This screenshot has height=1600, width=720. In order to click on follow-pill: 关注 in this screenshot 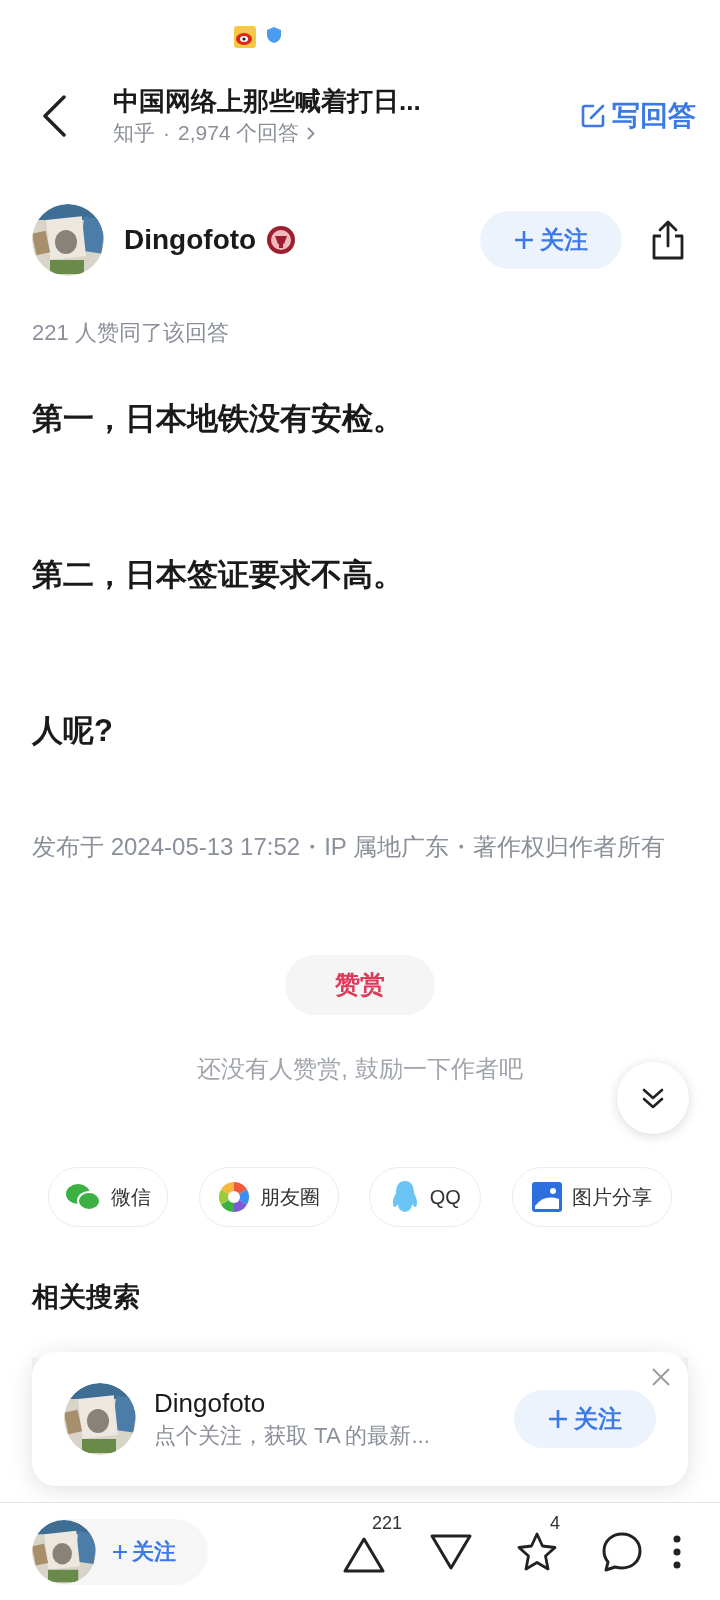, I will do `click(120, 1551)`.